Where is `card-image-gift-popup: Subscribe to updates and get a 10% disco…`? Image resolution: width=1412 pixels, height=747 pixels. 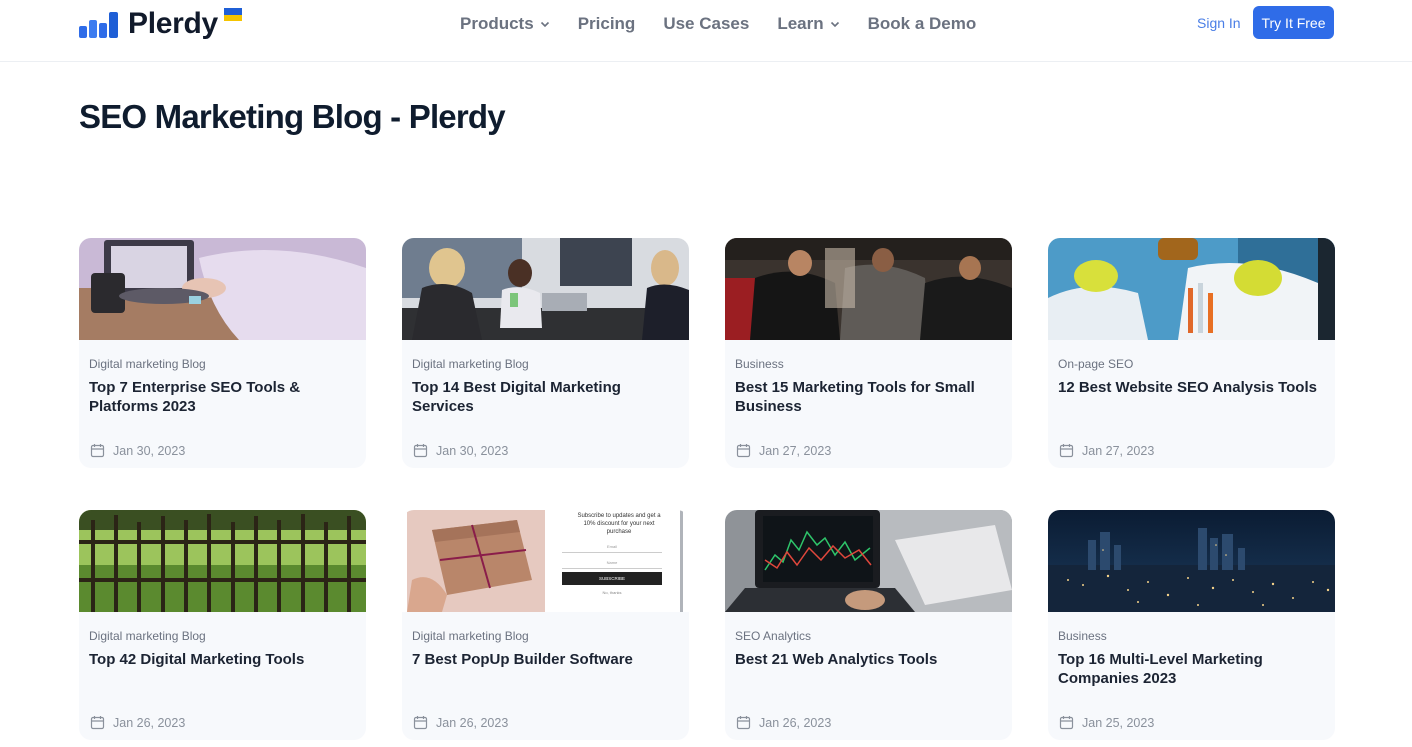
card-image-gift-popup: Subscribe to updates and get a 10% disco… is located at coordinates (545, 561).